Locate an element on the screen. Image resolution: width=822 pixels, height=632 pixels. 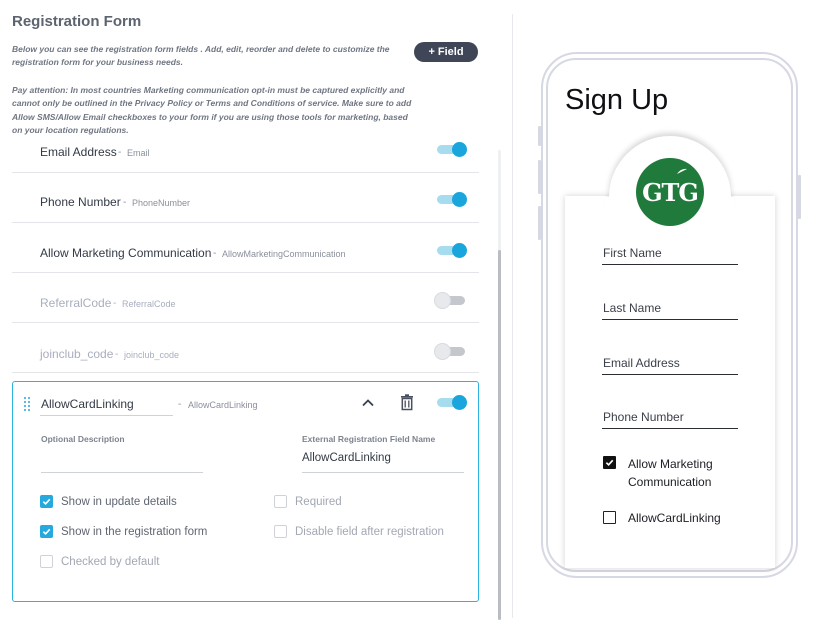
field-row-joinclub: joinclub_code - joinclub_code is located at coordinates (245, 348).